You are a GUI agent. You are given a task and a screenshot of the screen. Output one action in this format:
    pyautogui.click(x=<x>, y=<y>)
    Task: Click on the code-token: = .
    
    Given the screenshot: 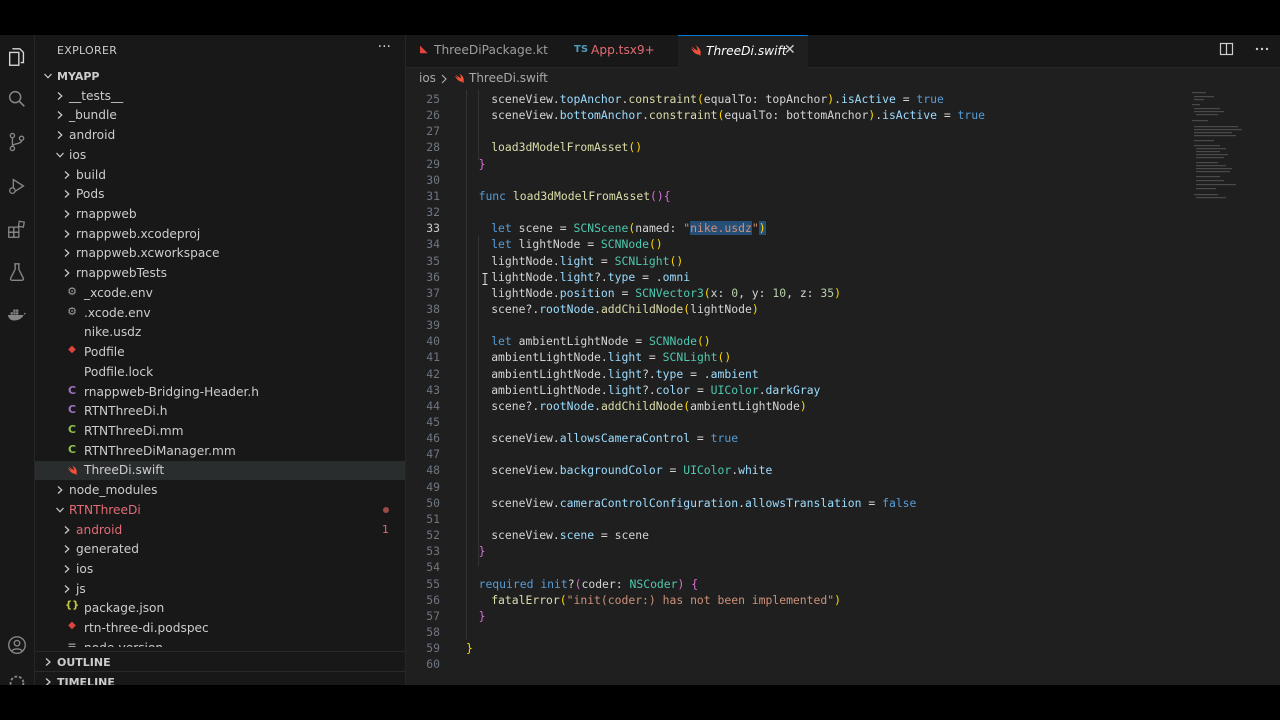 What is the action you would take?
    pyautogui.click(x=697, y=373)
    